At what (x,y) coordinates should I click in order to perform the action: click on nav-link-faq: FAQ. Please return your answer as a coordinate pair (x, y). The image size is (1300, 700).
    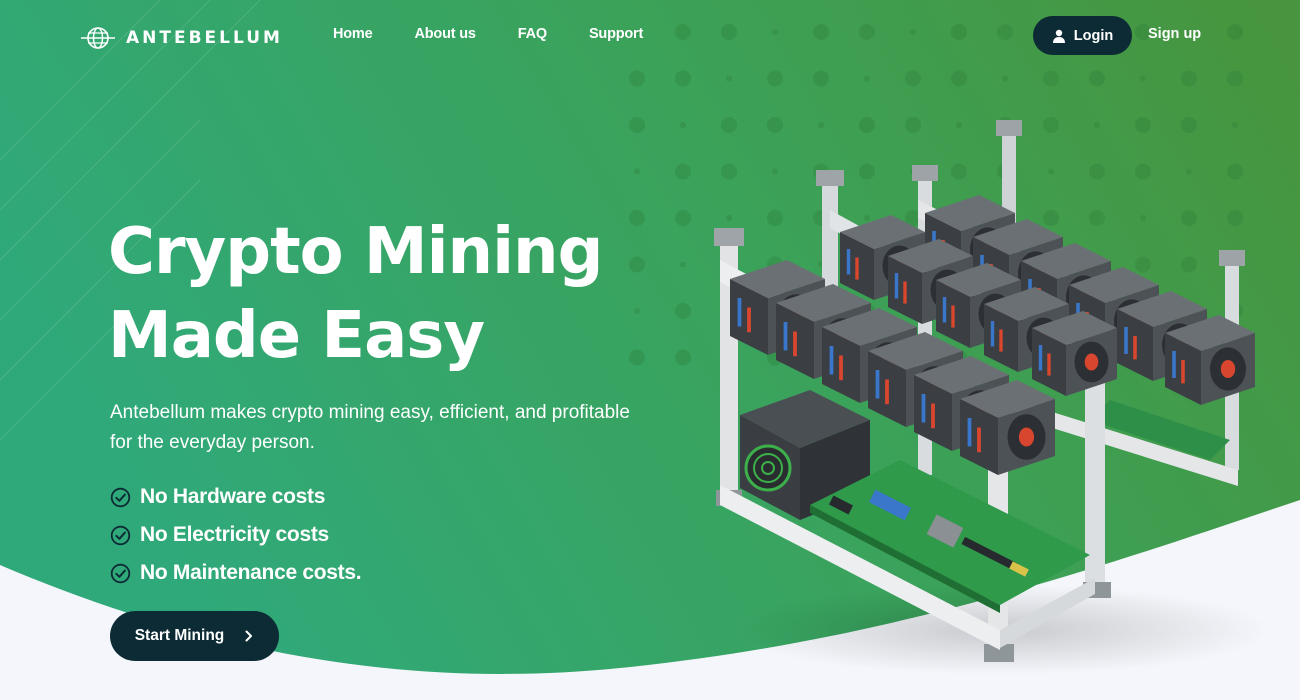
    Looking at the image, I should click on (532, 34).